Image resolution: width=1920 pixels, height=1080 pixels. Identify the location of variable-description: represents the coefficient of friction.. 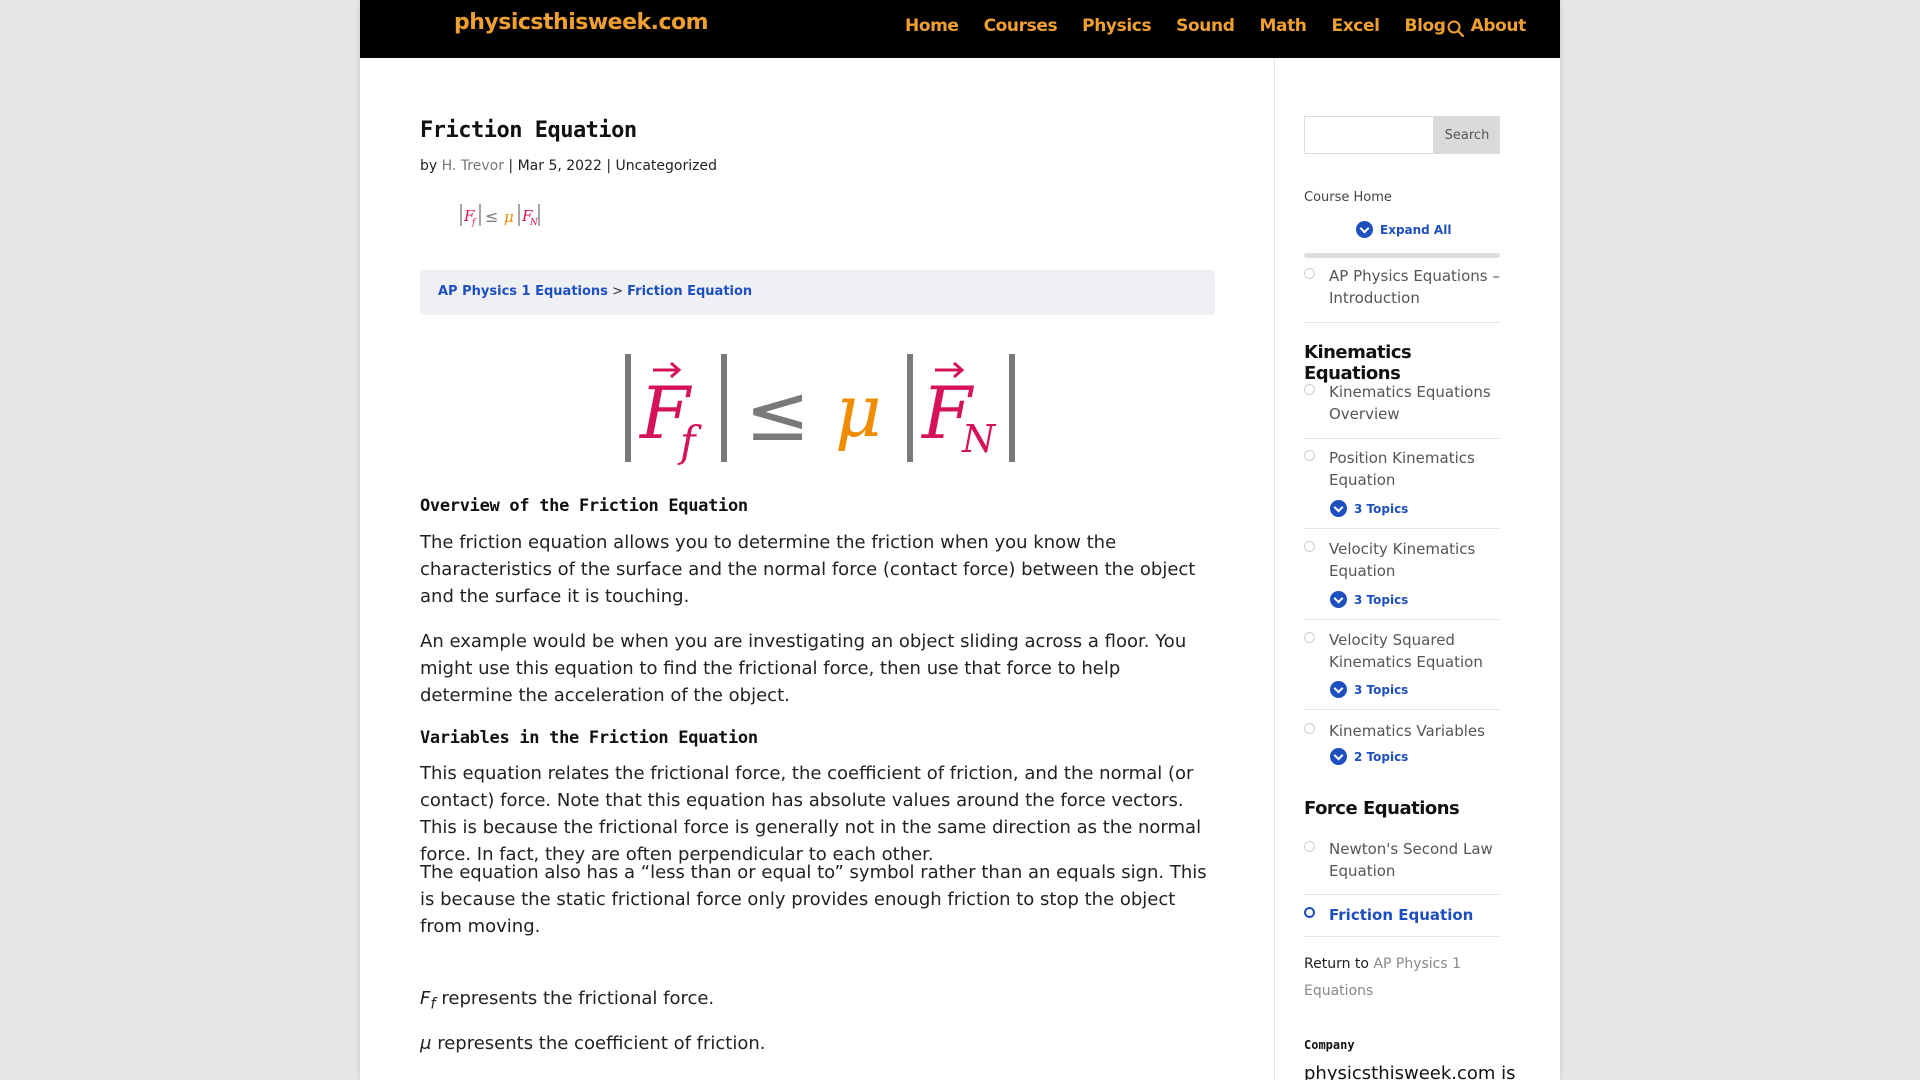
(601, 1043).